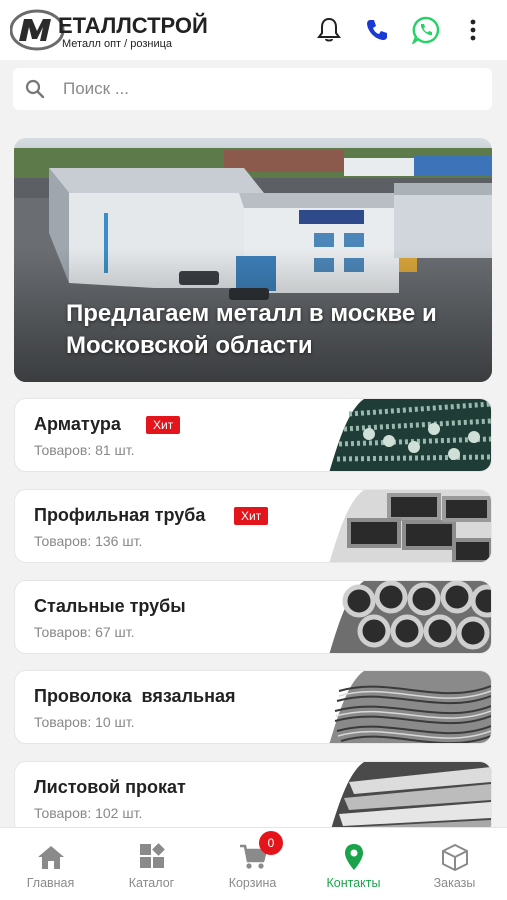  Describe the element at coordinates (377, 30) in the screenshot. I see `phone-icon` at that location.